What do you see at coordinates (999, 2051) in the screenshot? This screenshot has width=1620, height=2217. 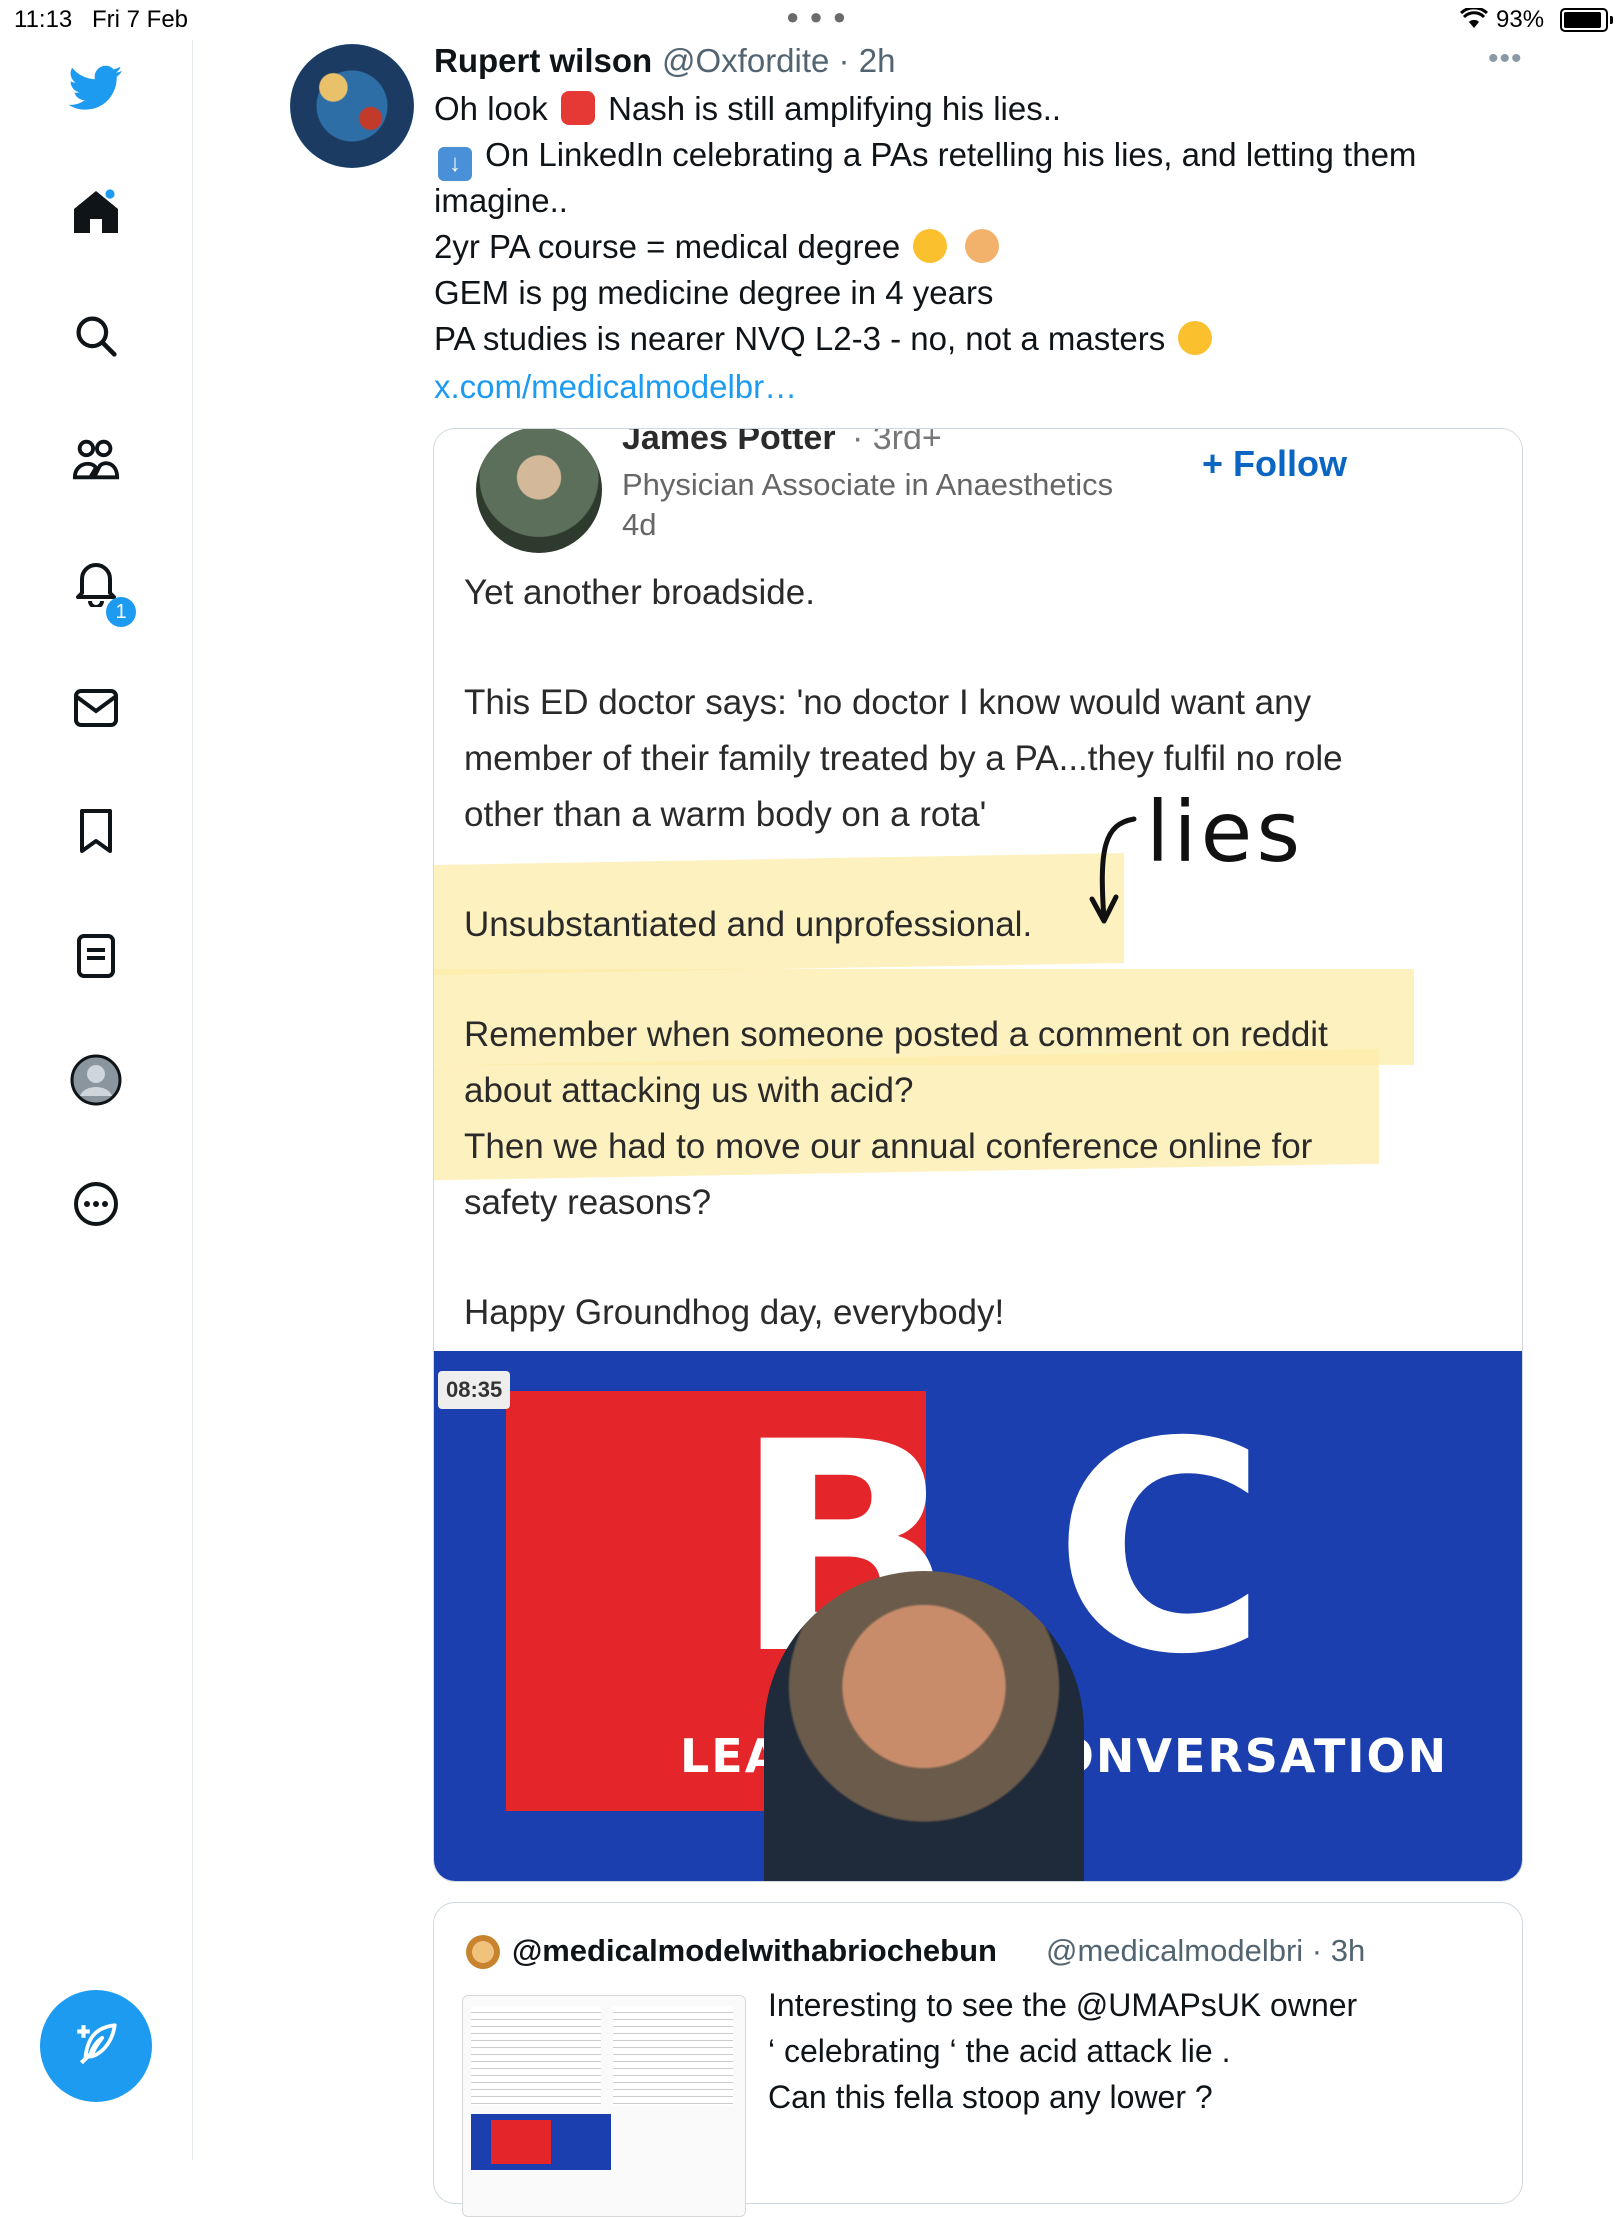 I see `quoted-tweet-text: ‘ celebrating ‘ the acid attack lie .` at bounding box center [999, 2051].